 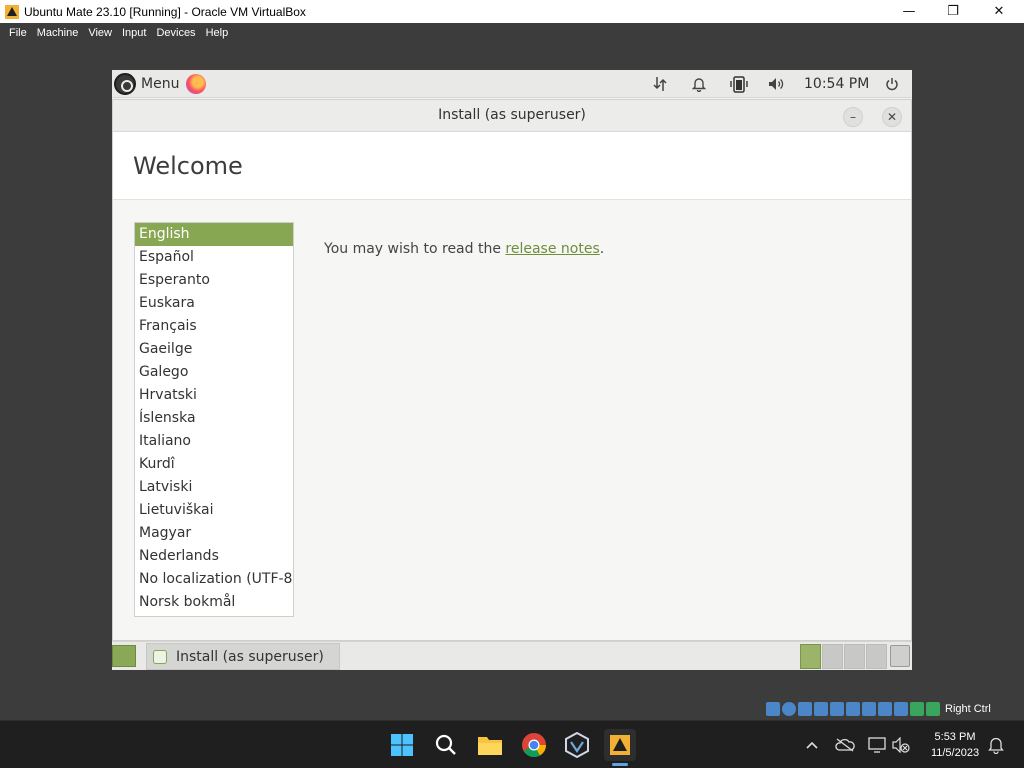 I want to click on menu-view: View, so click(x=100, y=33).